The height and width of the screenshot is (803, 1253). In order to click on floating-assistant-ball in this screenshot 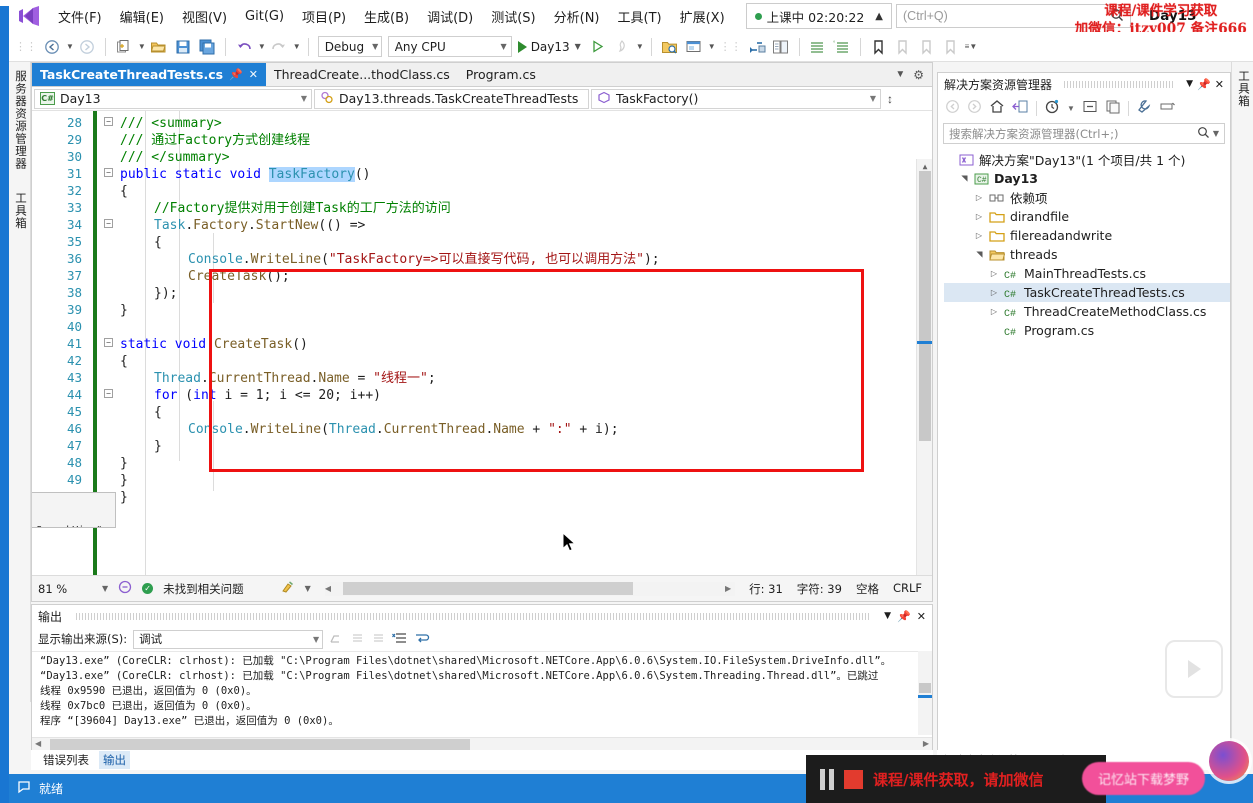, I will do `click(1229, 761)`.